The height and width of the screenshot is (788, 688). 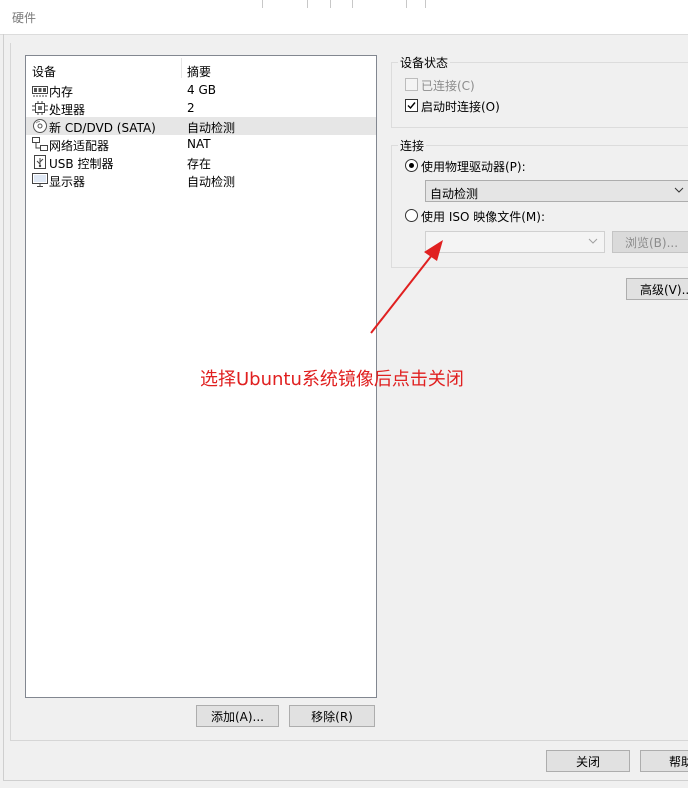 I want to click on annotation-arrow-head, so click(x=433, y=250).